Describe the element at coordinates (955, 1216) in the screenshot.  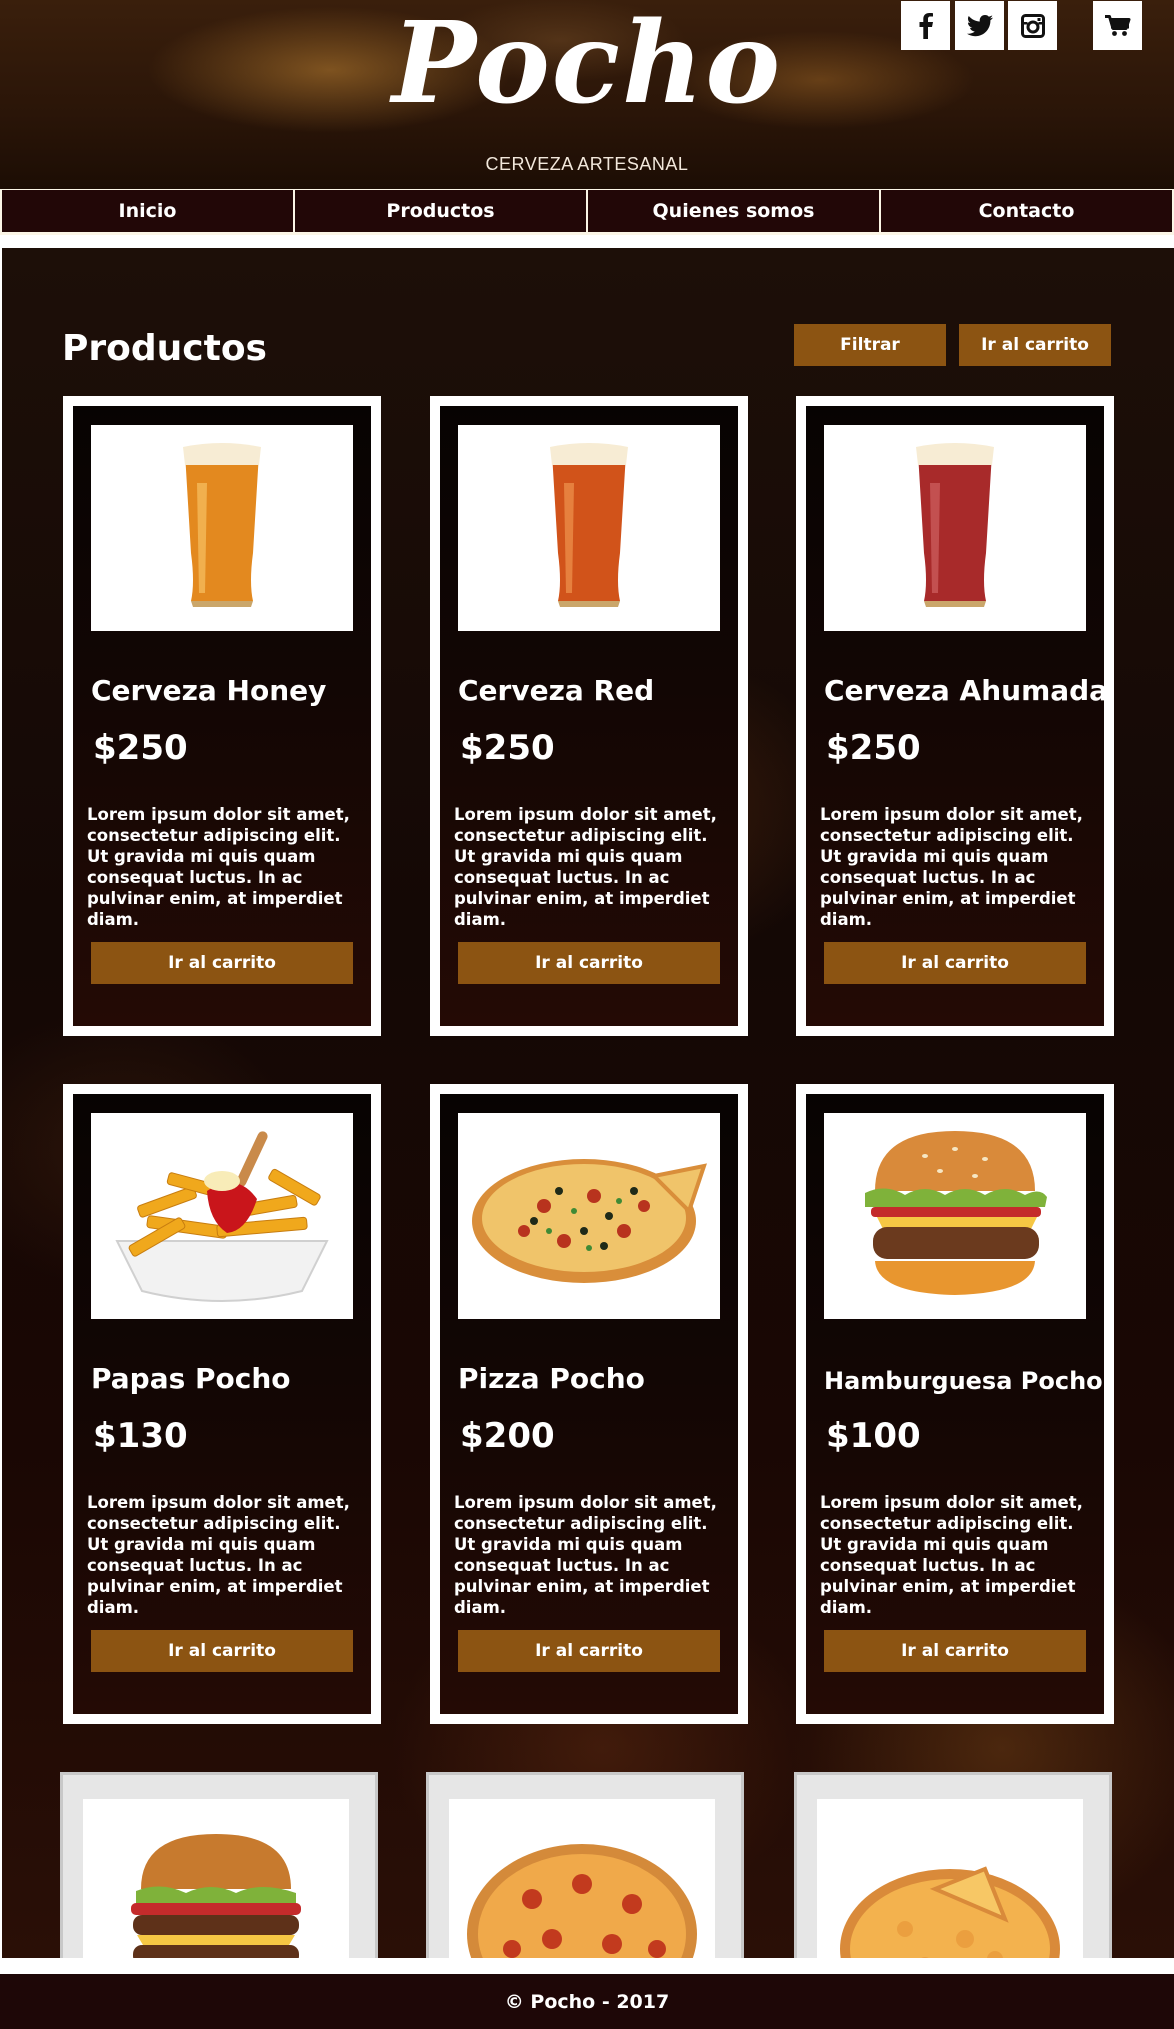
I see `burger-image` at that location.